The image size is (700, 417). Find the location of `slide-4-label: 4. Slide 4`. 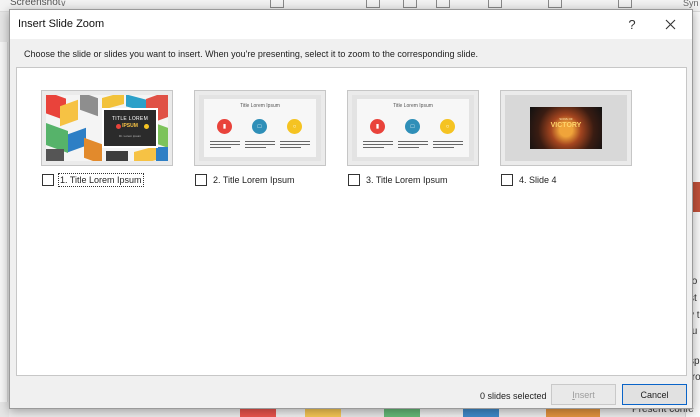

slide-4-label: 4. Slide 4 is located at coordinates (538, 180).